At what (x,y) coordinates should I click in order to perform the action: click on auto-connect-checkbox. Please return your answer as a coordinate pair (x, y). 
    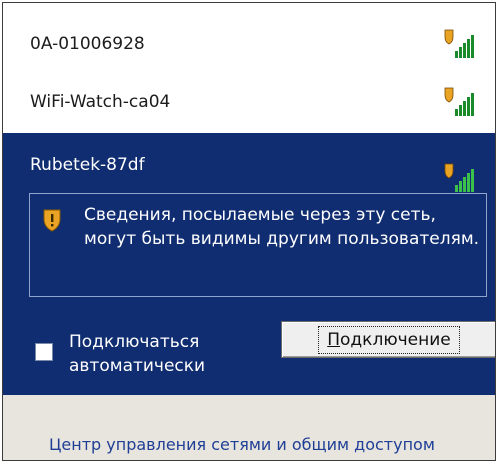
    Looking at the image, I should click on (44, 352).